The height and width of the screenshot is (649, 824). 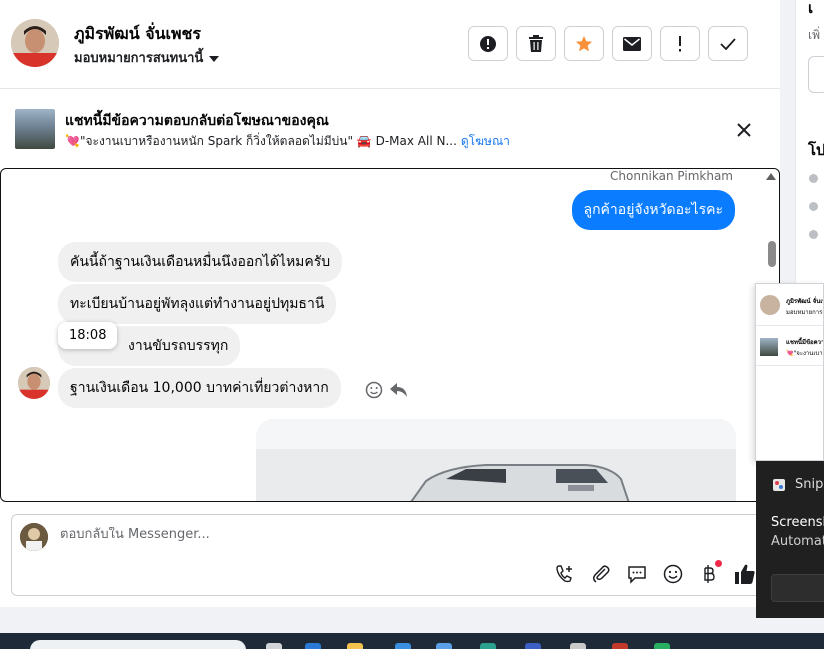 I want to click on trash-icon, so click(x=536, y=43).